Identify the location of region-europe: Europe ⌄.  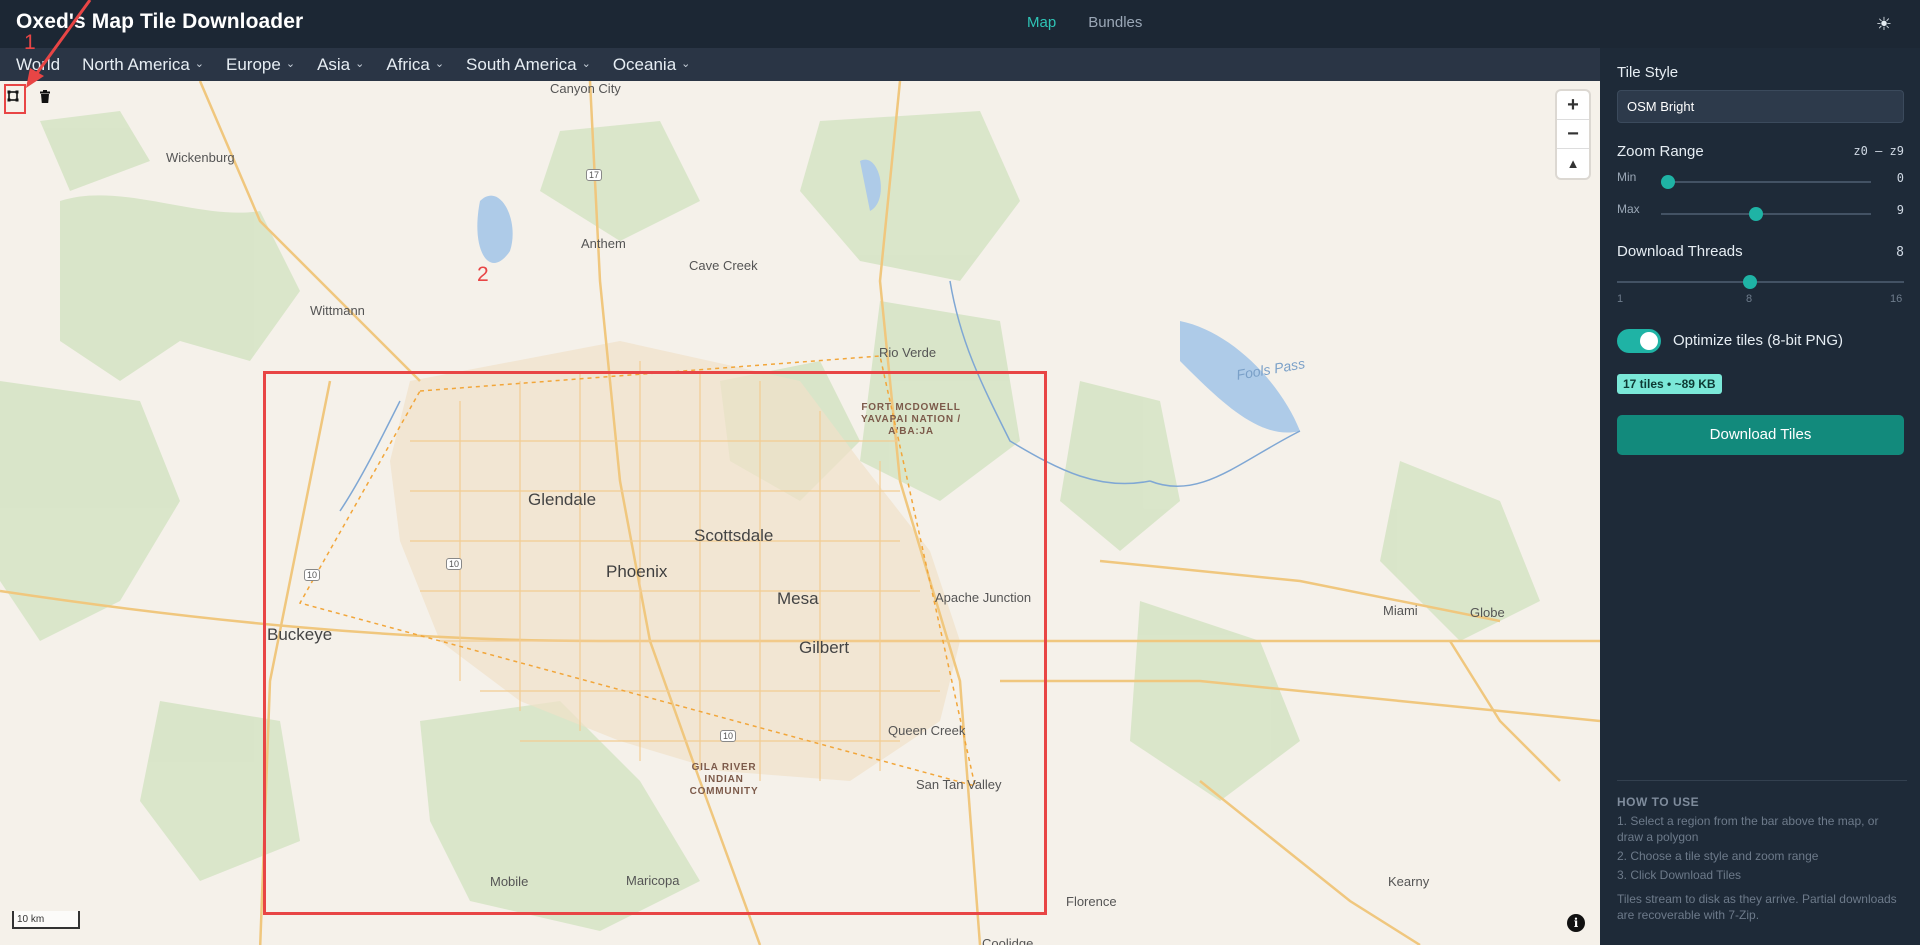
(260, 65).